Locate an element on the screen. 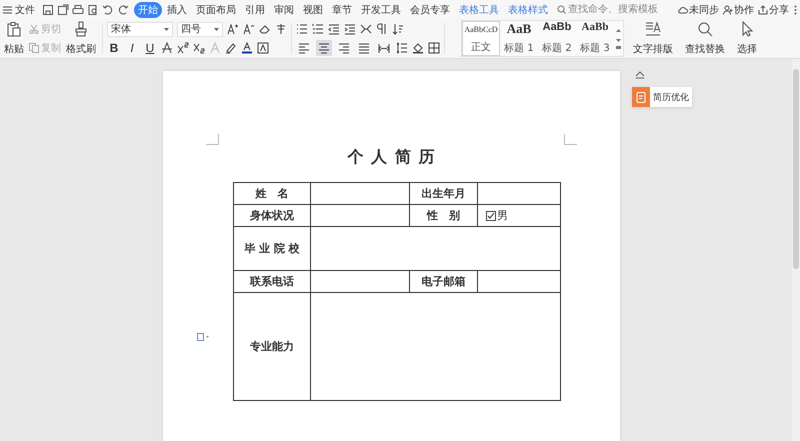 This screenshot has height=441, width=800. ribbon-tab: 视图 is located at coordinates (313, 10).